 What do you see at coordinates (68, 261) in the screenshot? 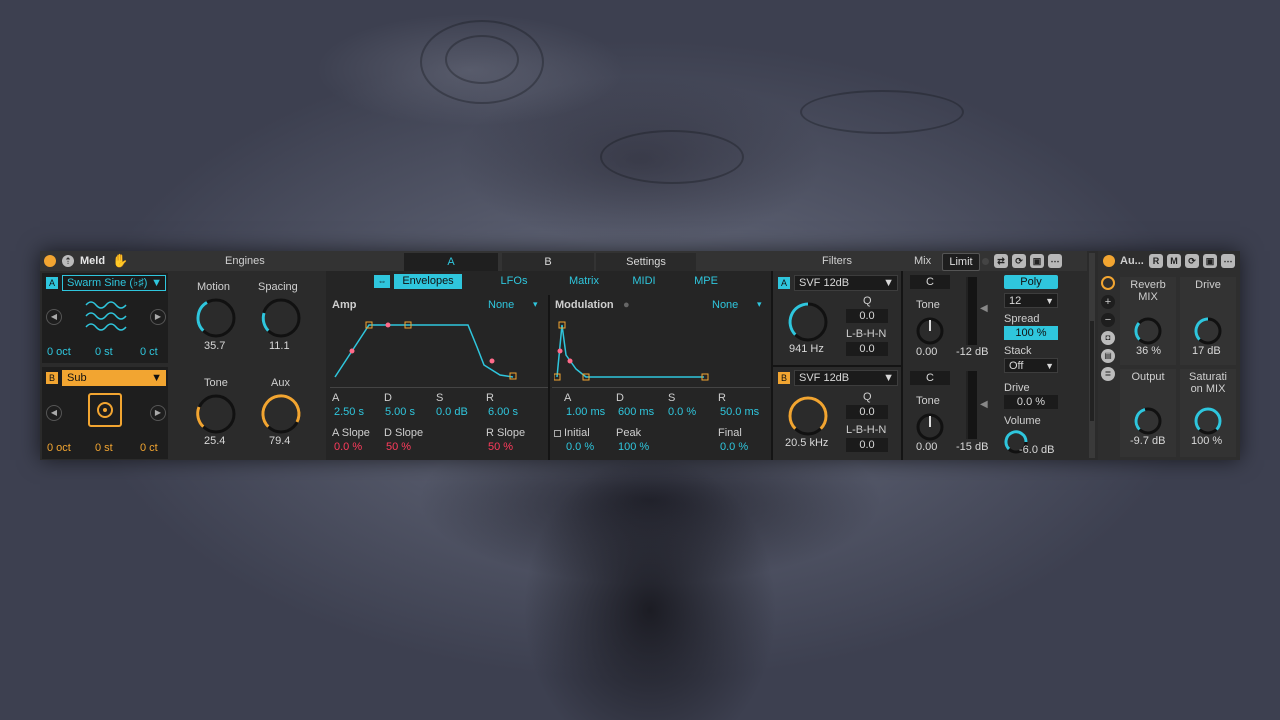
I see `device-menu-icon: ⇡` at bounding box center [68, 261].